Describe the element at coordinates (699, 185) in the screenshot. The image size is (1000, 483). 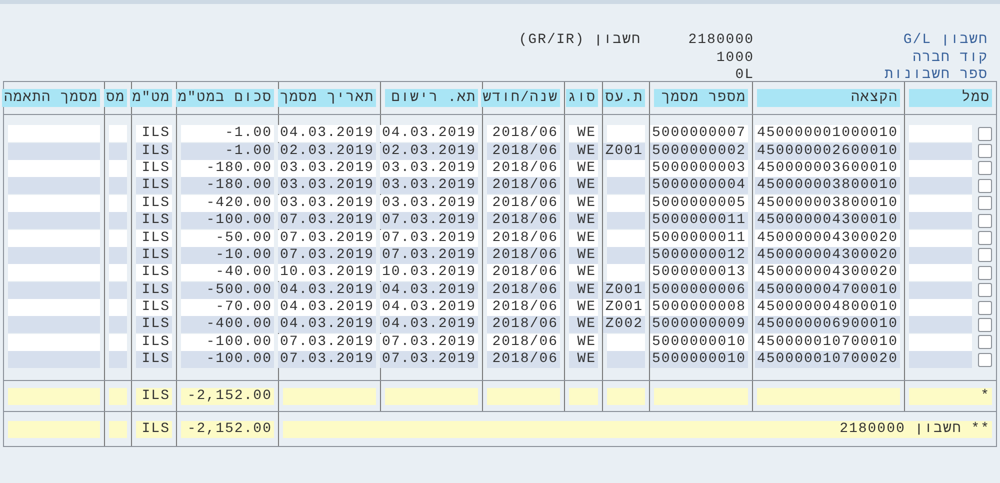
I see `table-cell: 5000000004` at that location.